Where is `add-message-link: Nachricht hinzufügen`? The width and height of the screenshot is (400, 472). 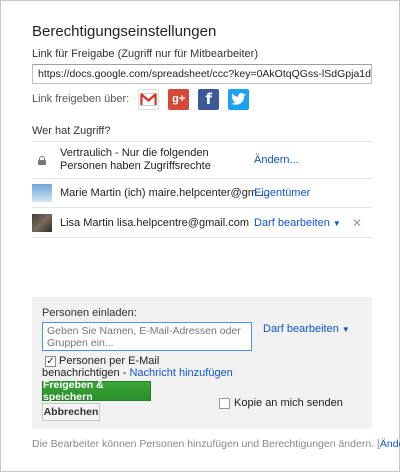 add-message-link: Nachricht hinzufügen is located at coordinates (180, 373).